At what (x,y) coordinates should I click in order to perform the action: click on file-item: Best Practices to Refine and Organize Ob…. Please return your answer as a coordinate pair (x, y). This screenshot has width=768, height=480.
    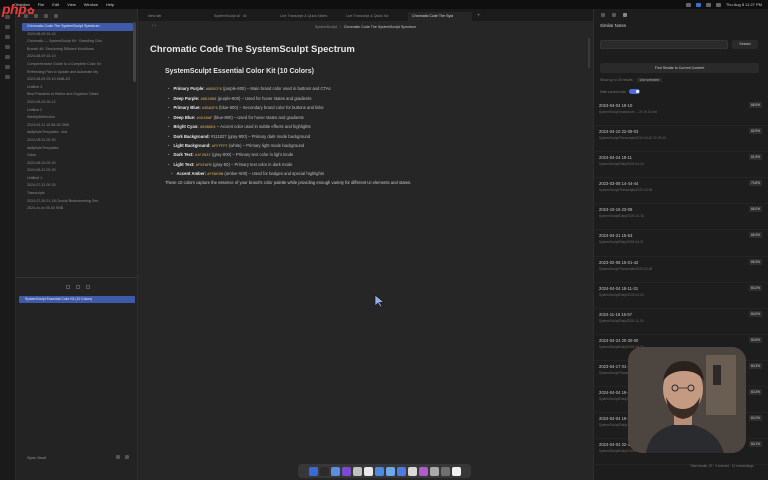
    Looking at the image, I should click on (77, 95).